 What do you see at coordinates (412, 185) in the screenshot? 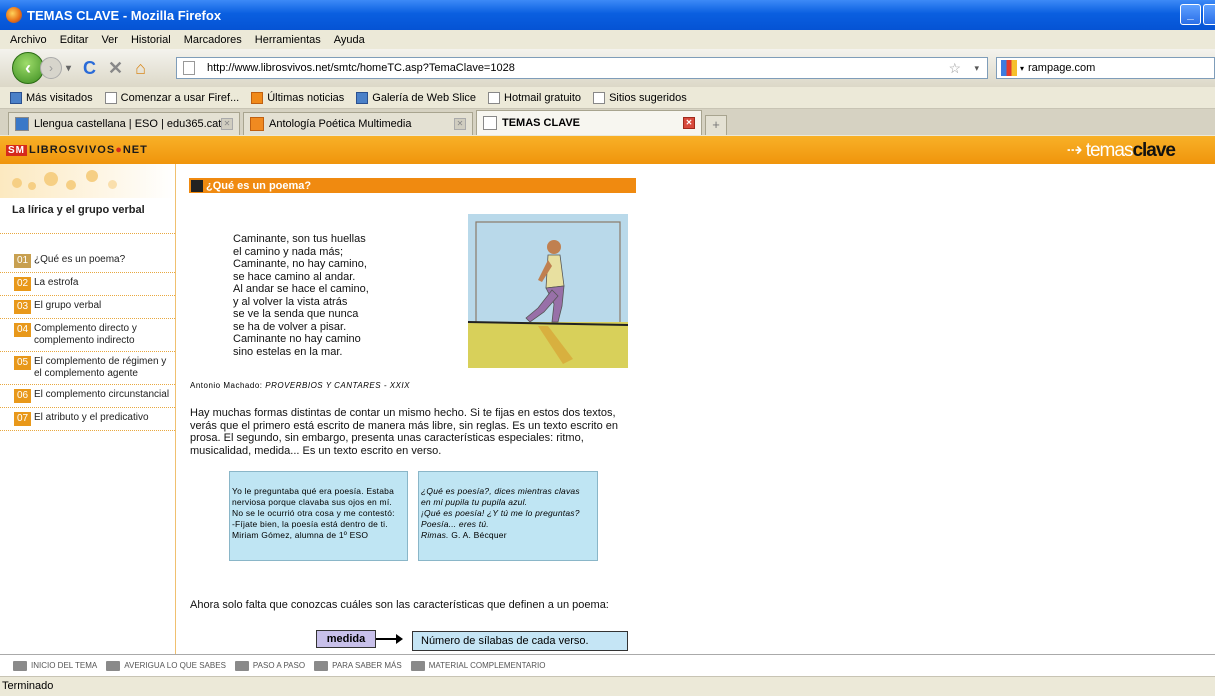
I see `section-heading: ¿Qué es un poema?` at bounding box center [412, 185].